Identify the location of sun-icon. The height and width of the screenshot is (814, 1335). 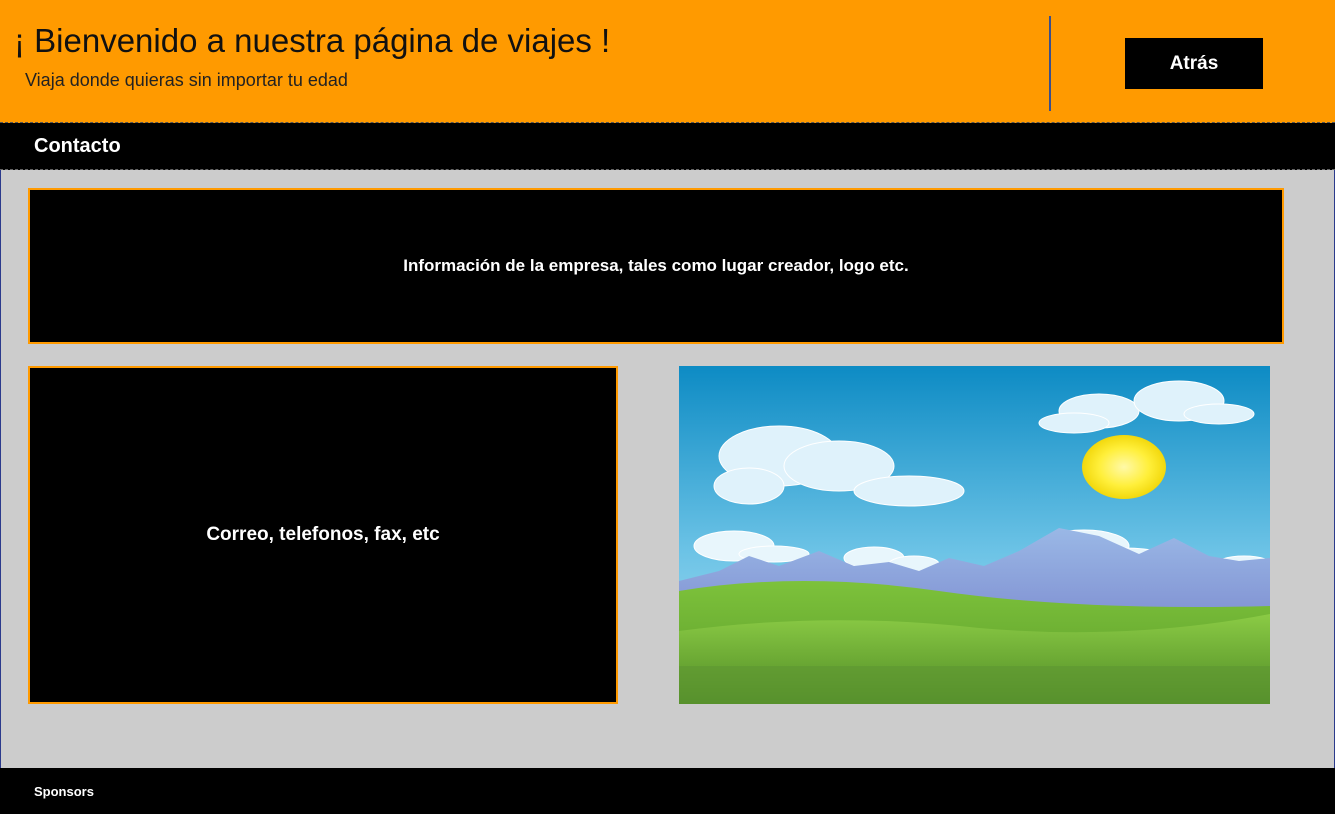
(1124, 467).